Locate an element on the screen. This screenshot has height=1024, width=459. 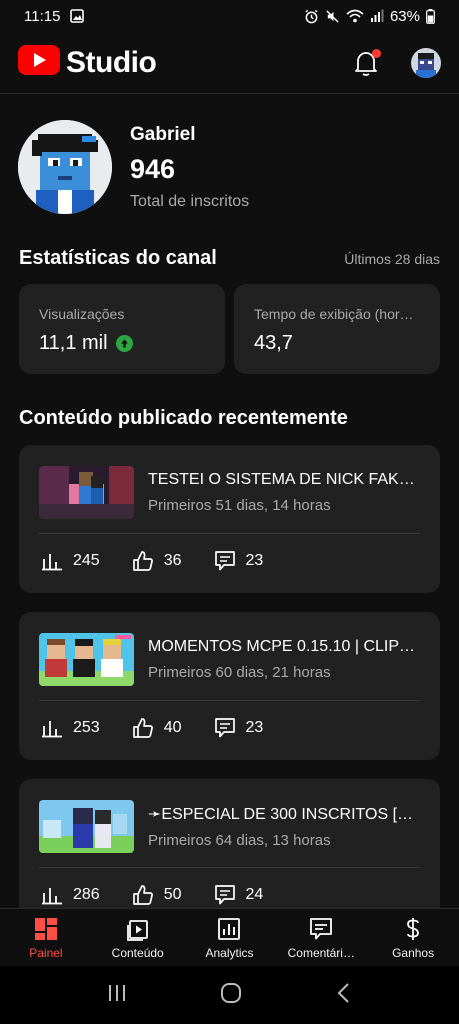
views-stat: 286 is located at coordinates (70, 895).